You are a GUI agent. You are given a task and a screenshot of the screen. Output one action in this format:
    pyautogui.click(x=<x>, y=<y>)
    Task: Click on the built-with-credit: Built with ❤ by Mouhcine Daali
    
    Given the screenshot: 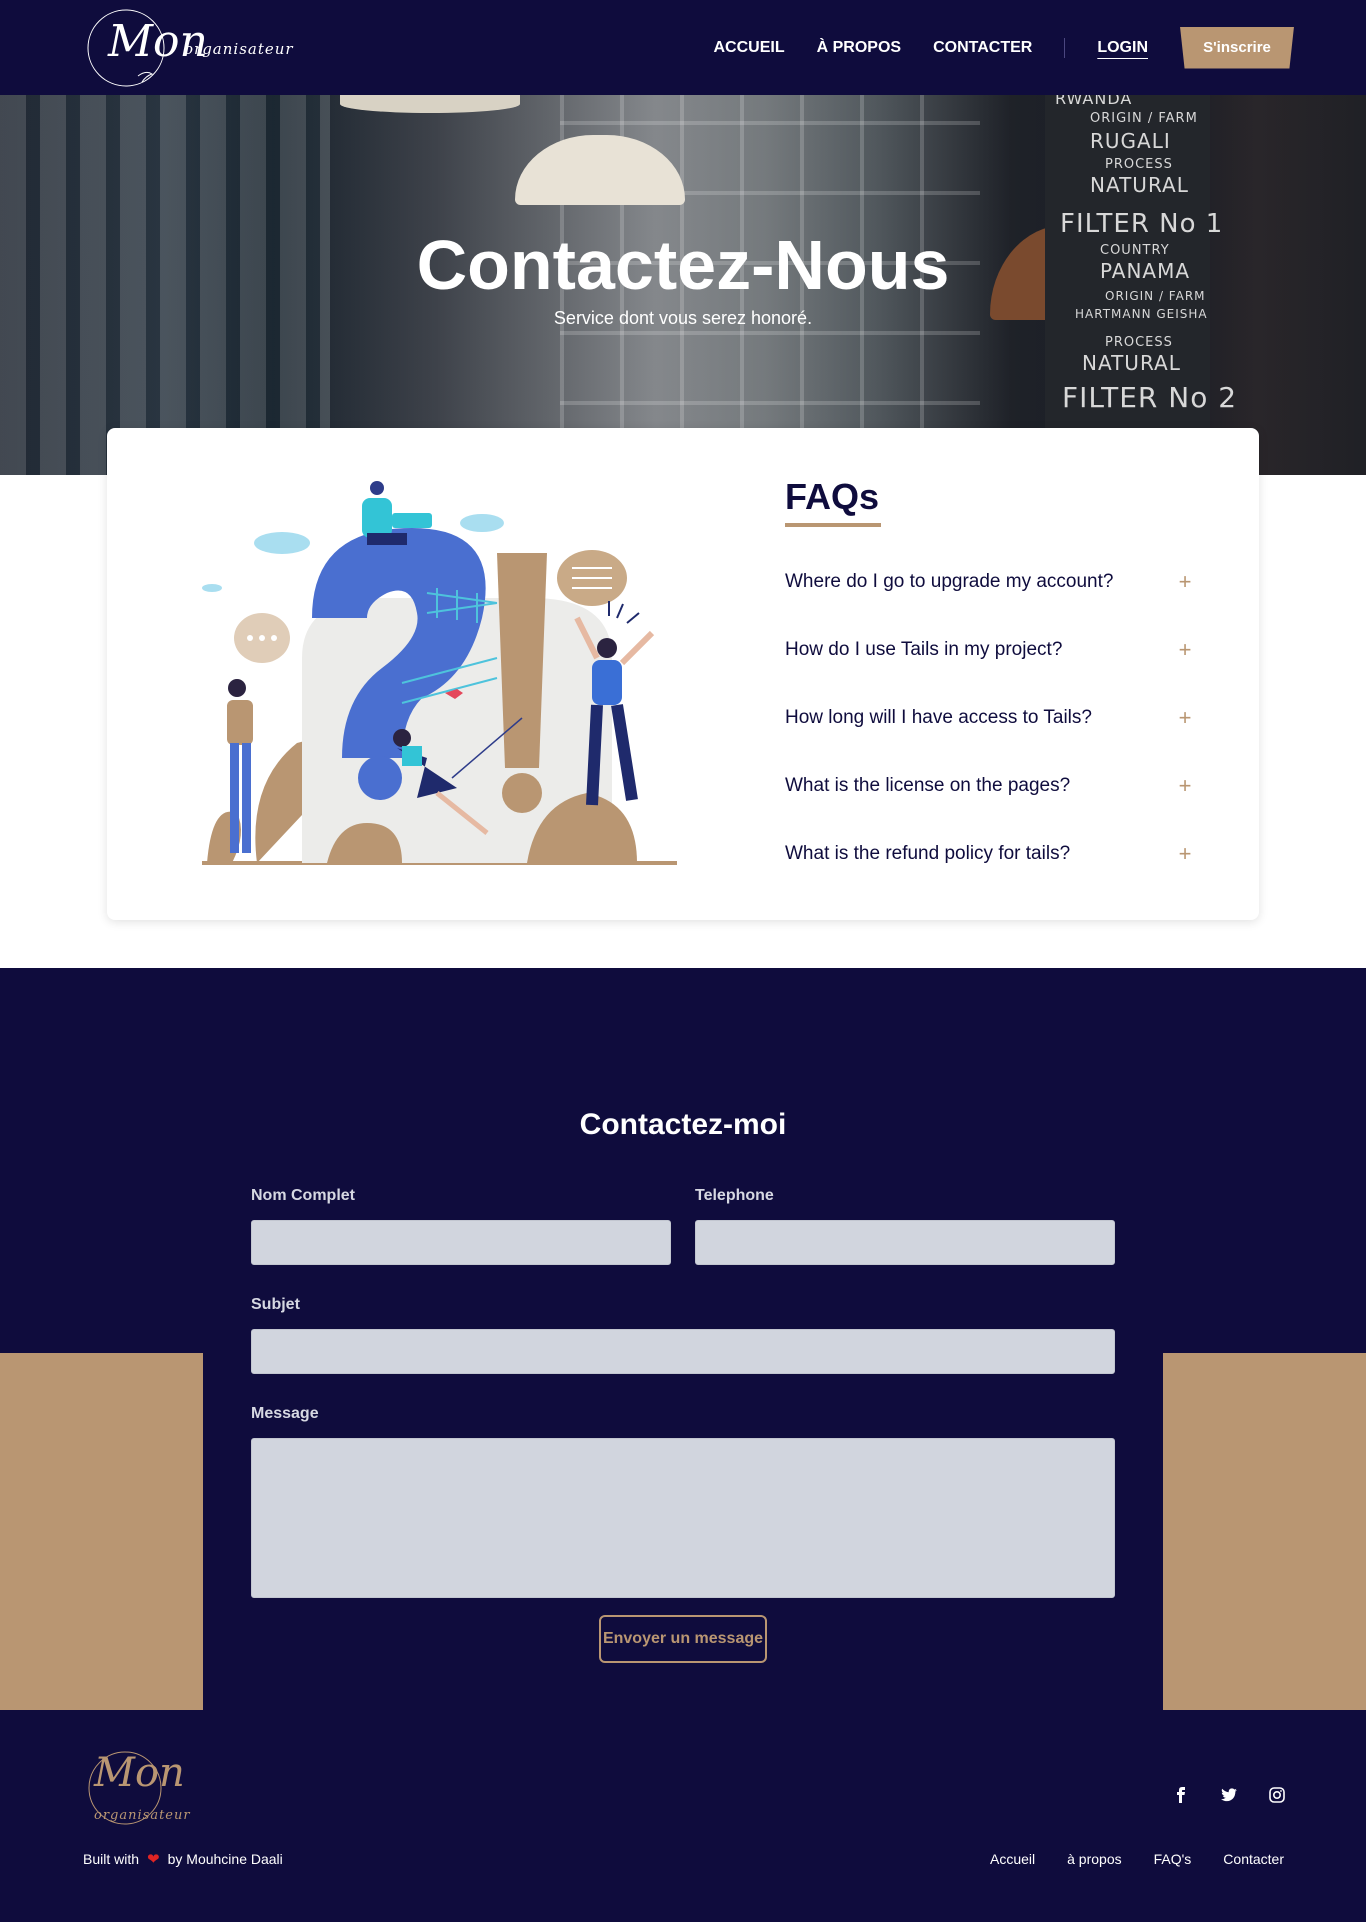 What is the action you would take?
    pyautogui.click(x=183, y=1859)
    